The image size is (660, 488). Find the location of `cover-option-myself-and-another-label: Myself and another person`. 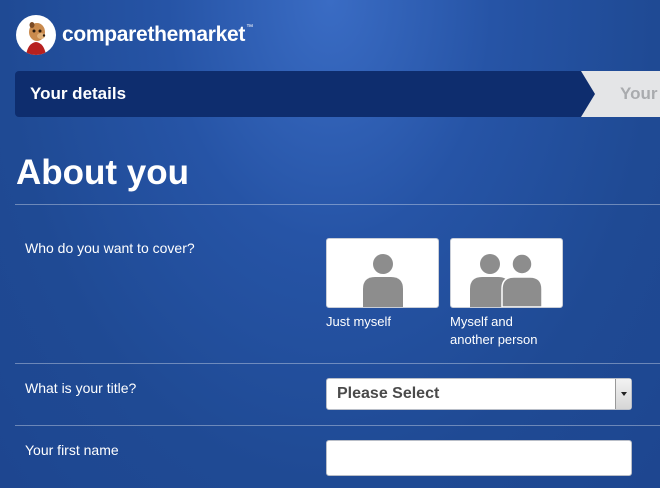

cover-option-myself-and-another-label: Myself and another person is located at coordinates (494, 330).